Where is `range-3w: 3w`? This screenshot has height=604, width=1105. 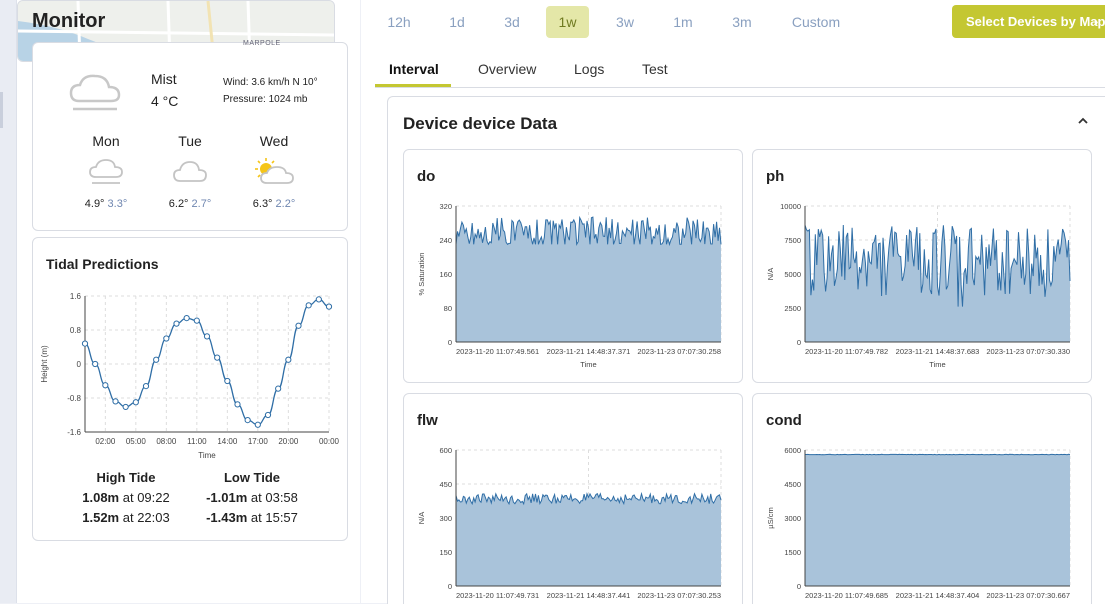 range-3w: 3w is located at coordinates (625, 22).